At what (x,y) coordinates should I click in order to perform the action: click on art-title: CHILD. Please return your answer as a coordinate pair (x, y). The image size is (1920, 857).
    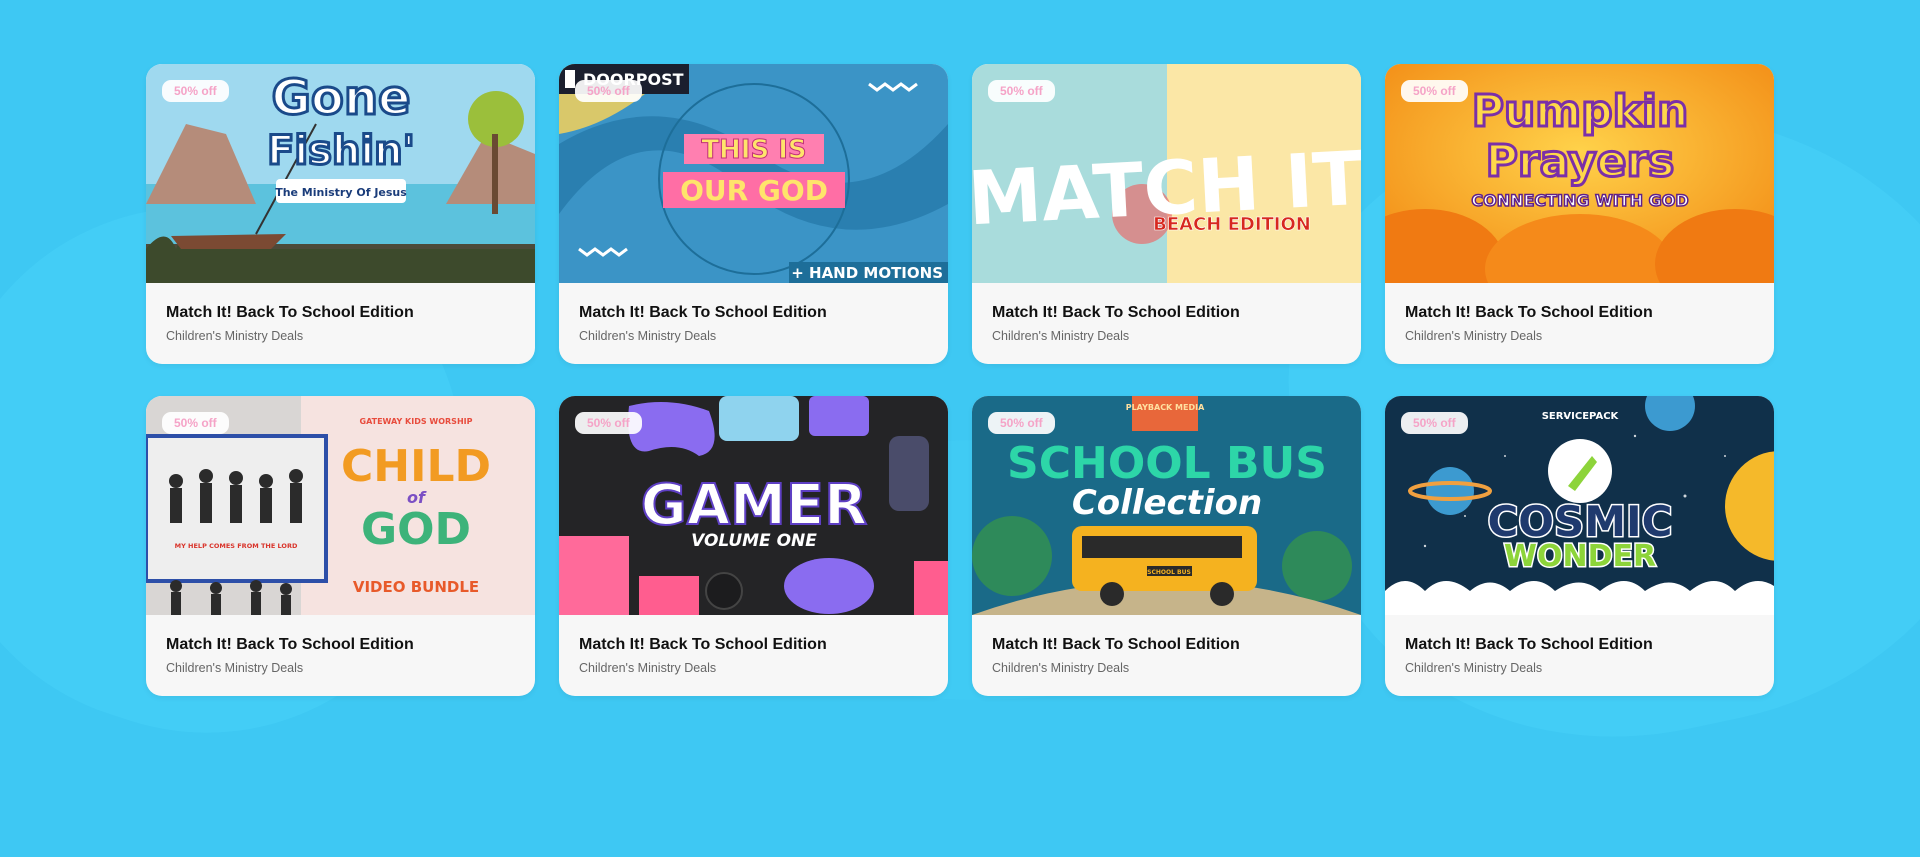
    Looking at the image, I should click on (416, 466).